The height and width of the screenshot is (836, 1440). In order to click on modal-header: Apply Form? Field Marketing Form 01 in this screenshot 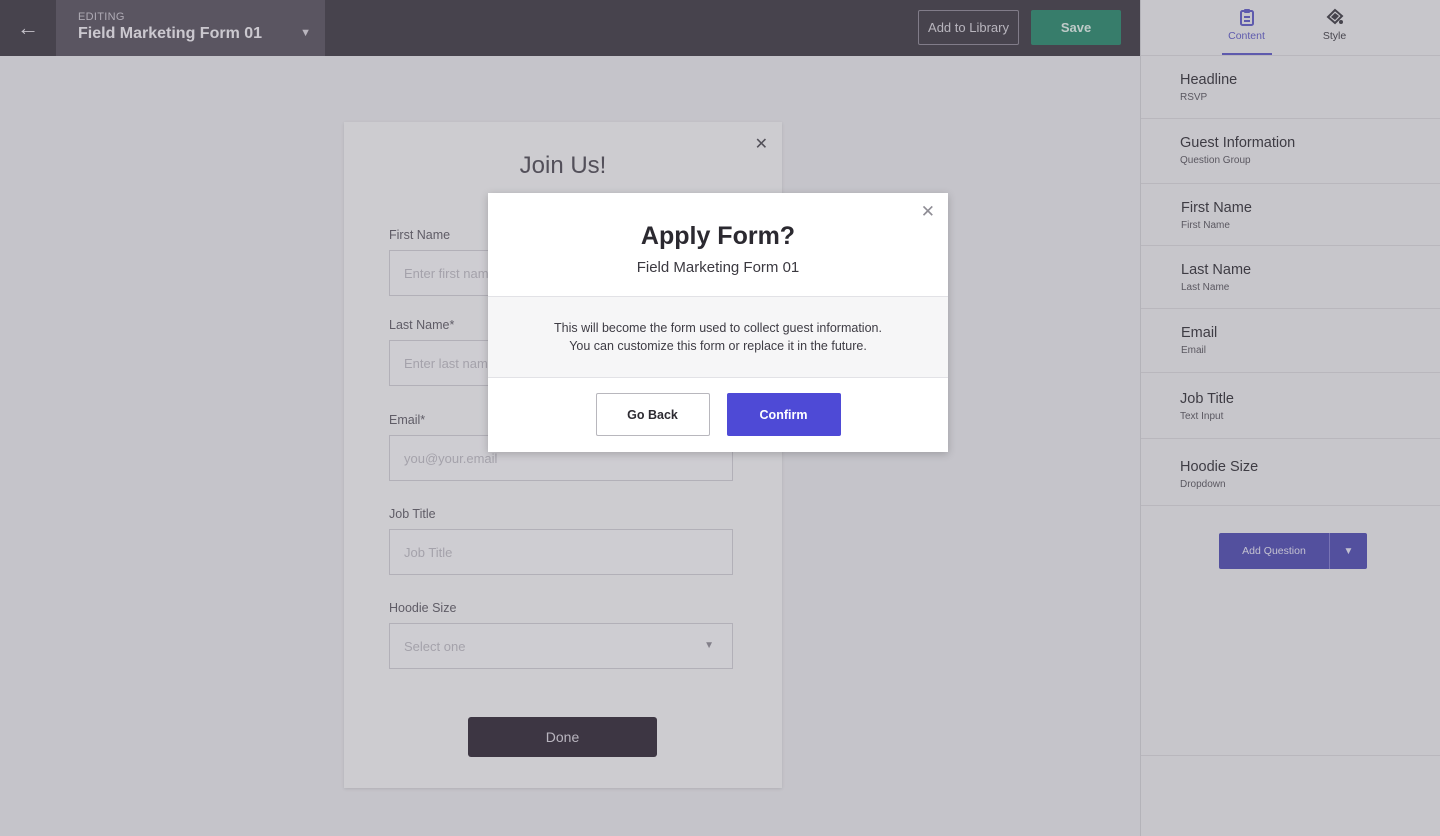, I will do `click(718, 244)`.